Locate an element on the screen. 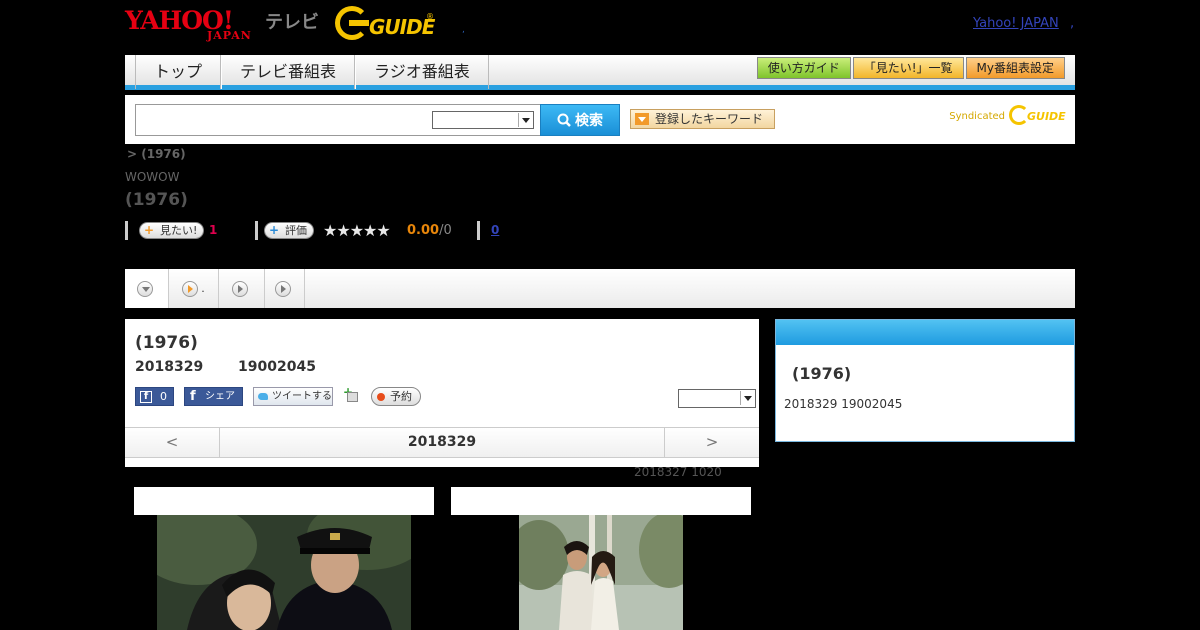  my-listing-settings-button: My番組表設定 is located at coordinates (1015, 68).